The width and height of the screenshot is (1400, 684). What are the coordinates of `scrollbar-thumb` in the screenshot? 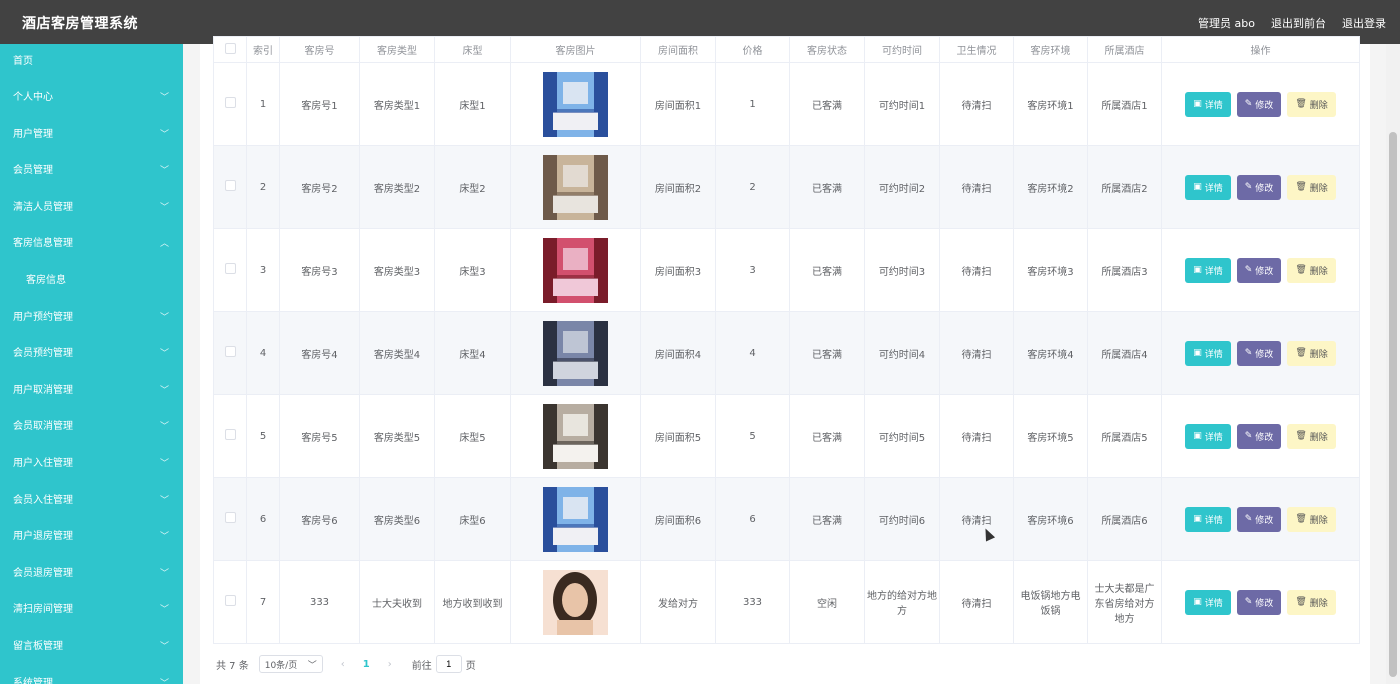 It's located at (1393, 404).